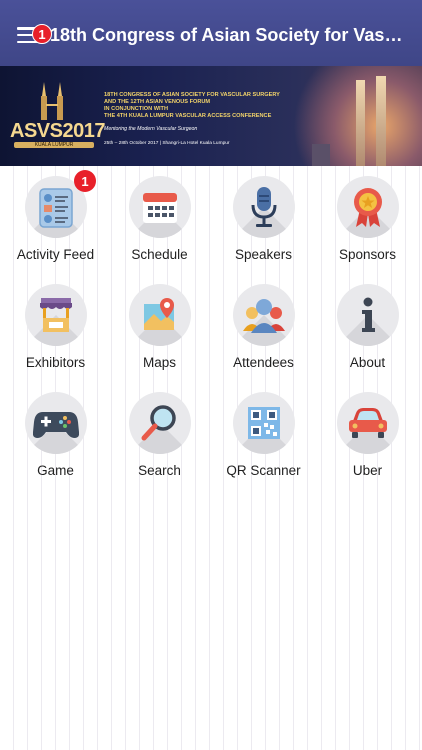 The image size is (422, 750). I want to click on tile-activity-feed: 1 Activity Feed, so click(55, 227).